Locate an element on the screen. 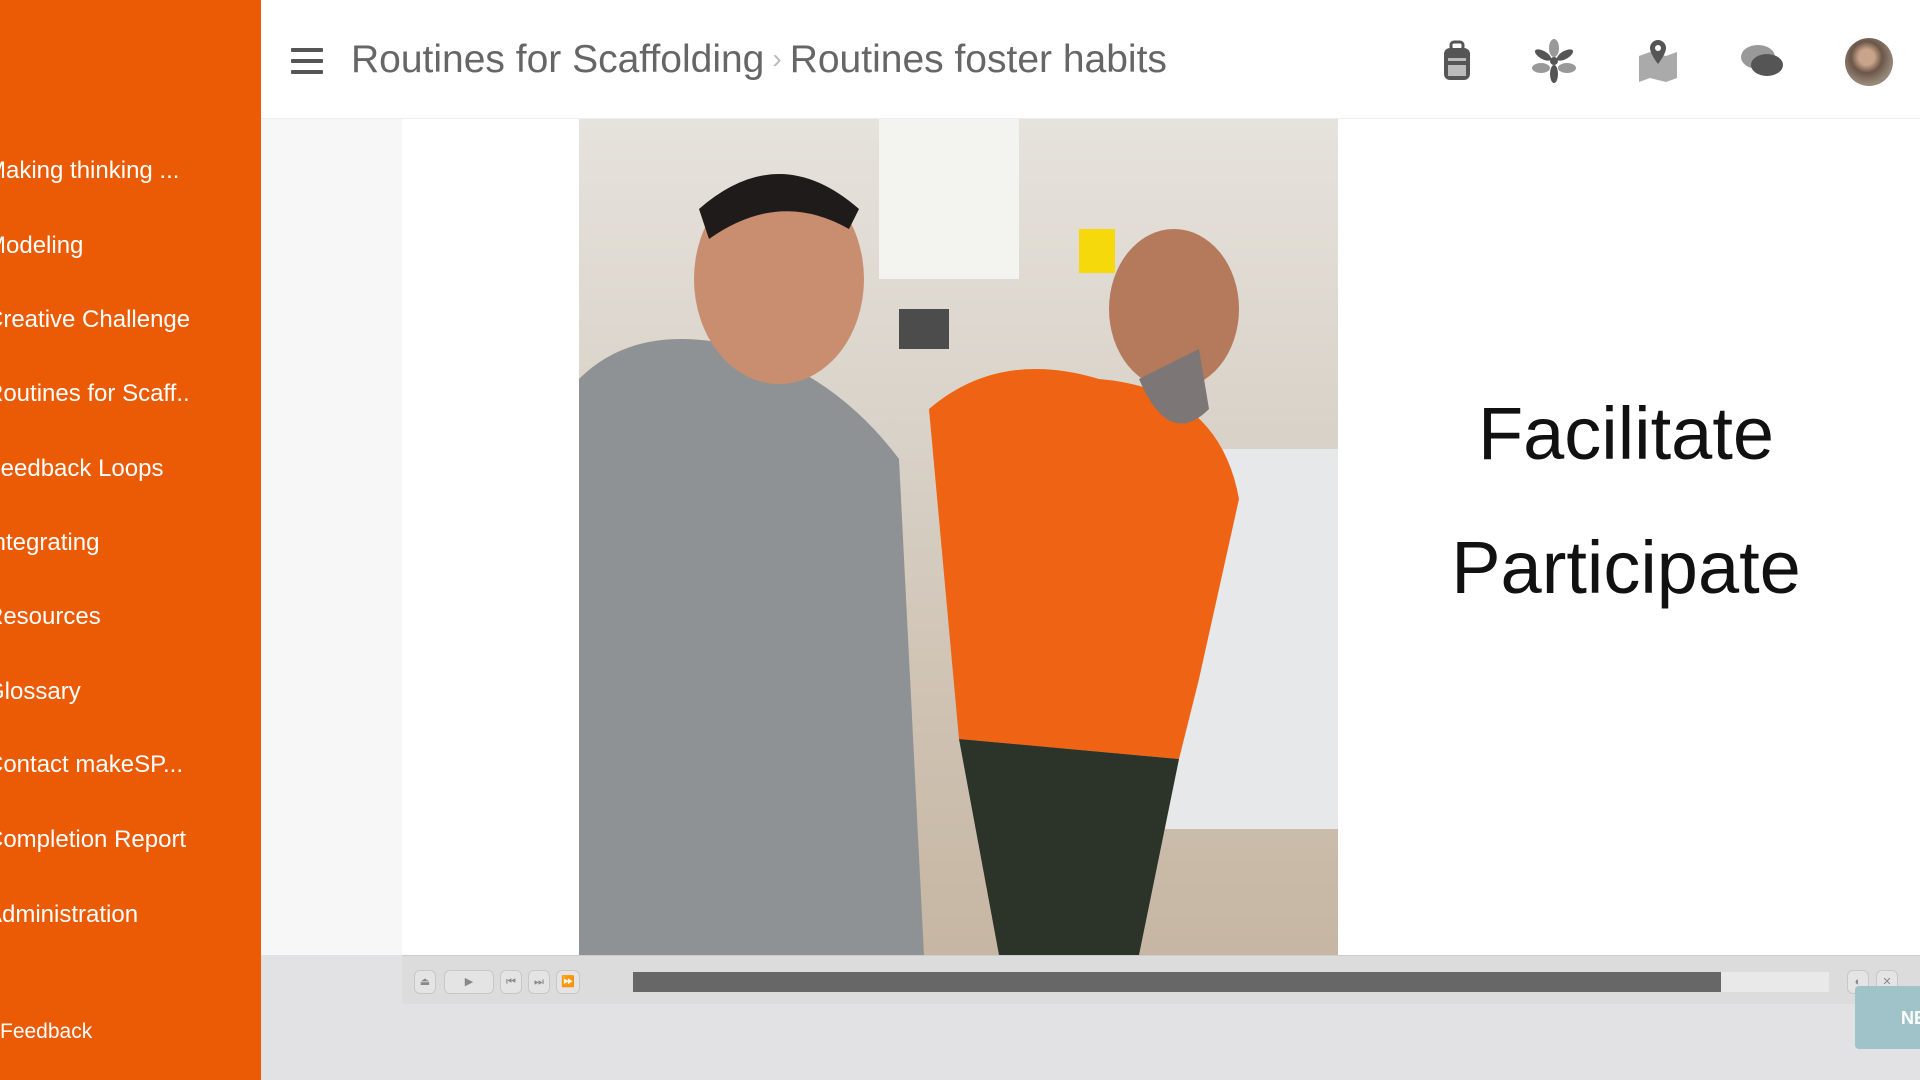  content-margin is located at coordinates (331, 537).